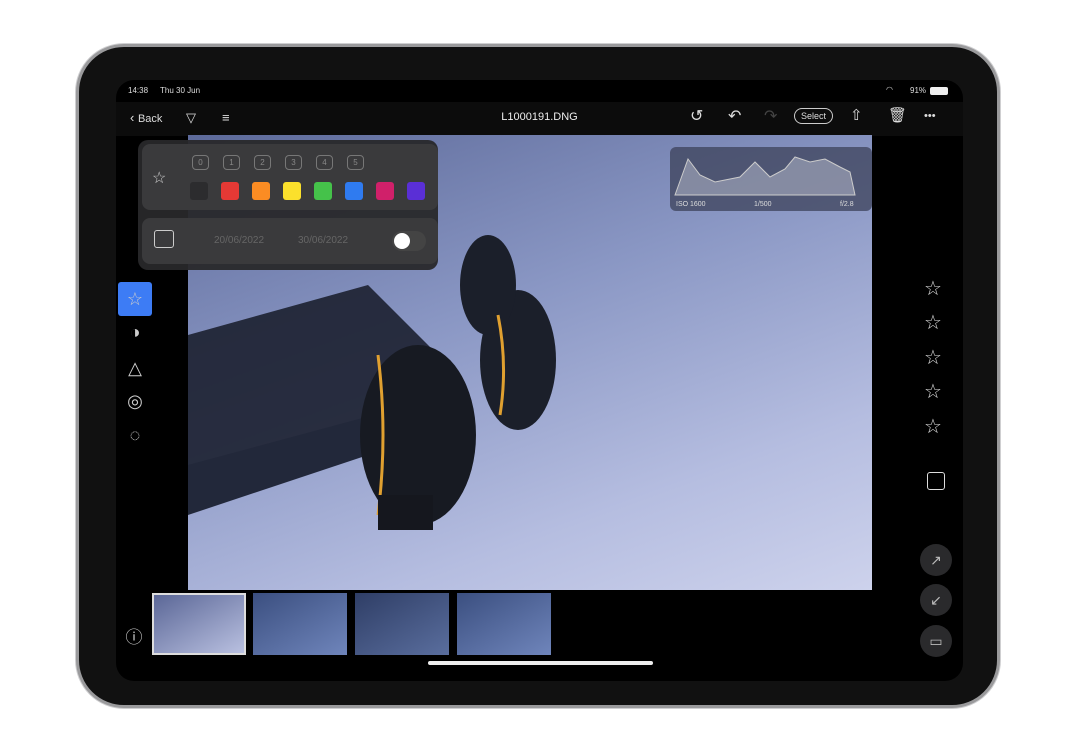  Describe the element at coordinates (933, 426) in the screenshot. I see `rating-star-5: ☆` at that location.